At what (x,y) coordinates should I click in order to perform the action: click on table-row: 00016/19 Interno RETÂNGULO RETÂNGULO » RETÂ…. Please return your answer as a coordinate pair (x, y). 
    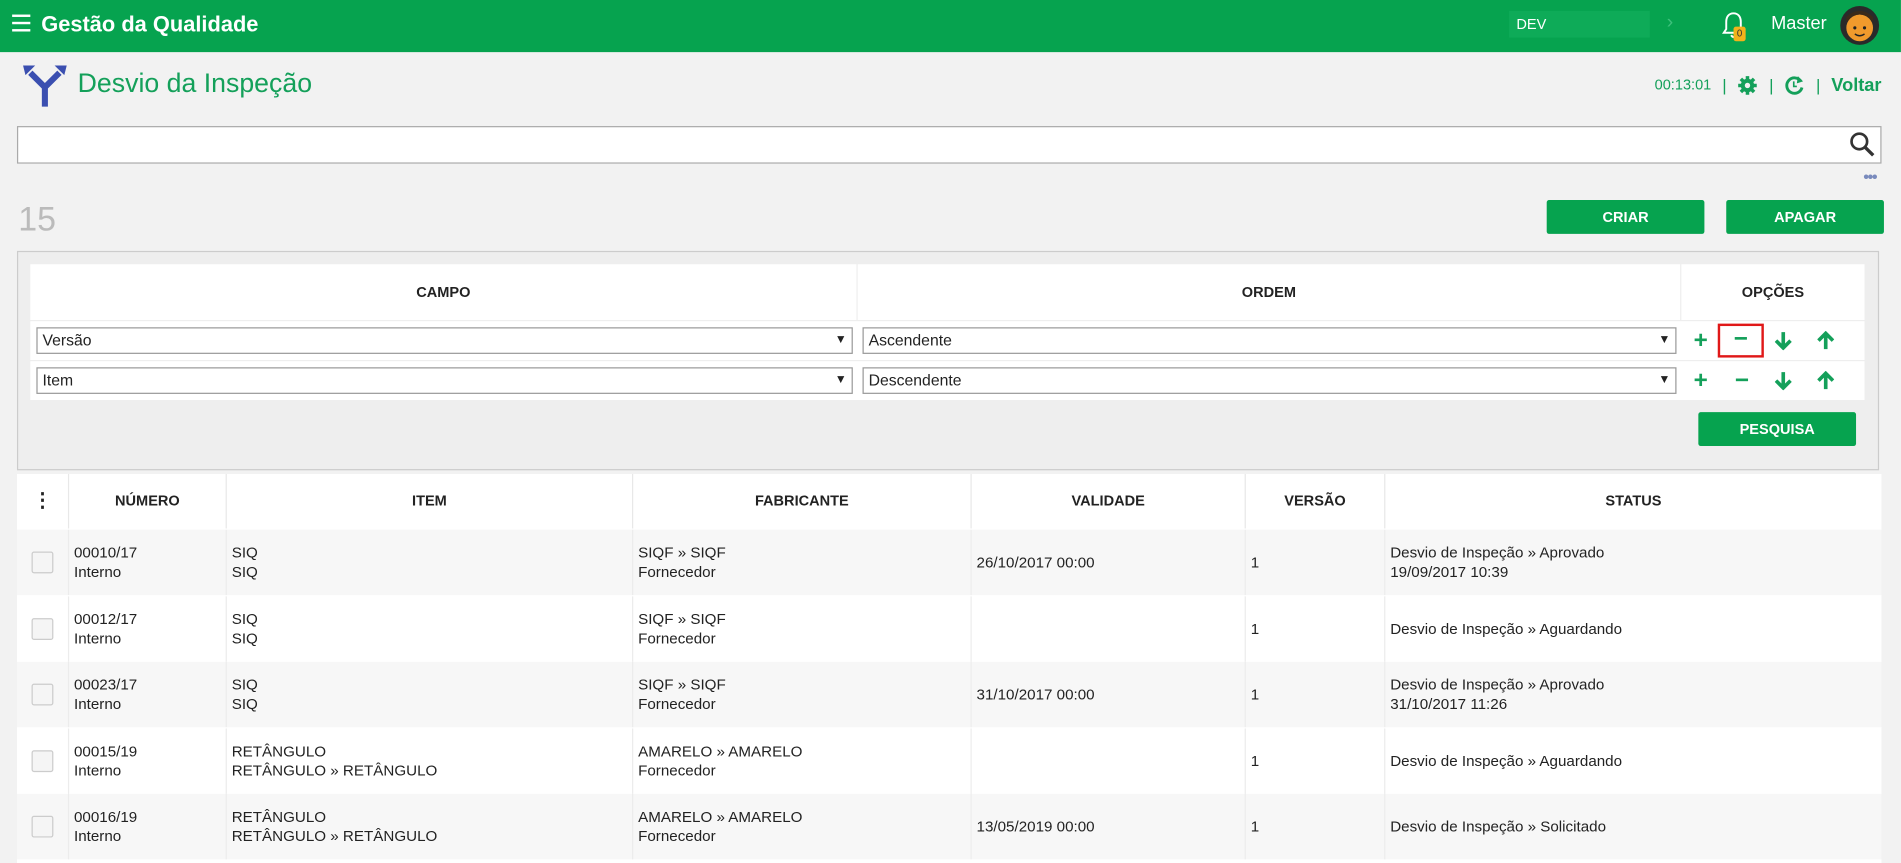
    Looking at the image, I should click on (949, 826).